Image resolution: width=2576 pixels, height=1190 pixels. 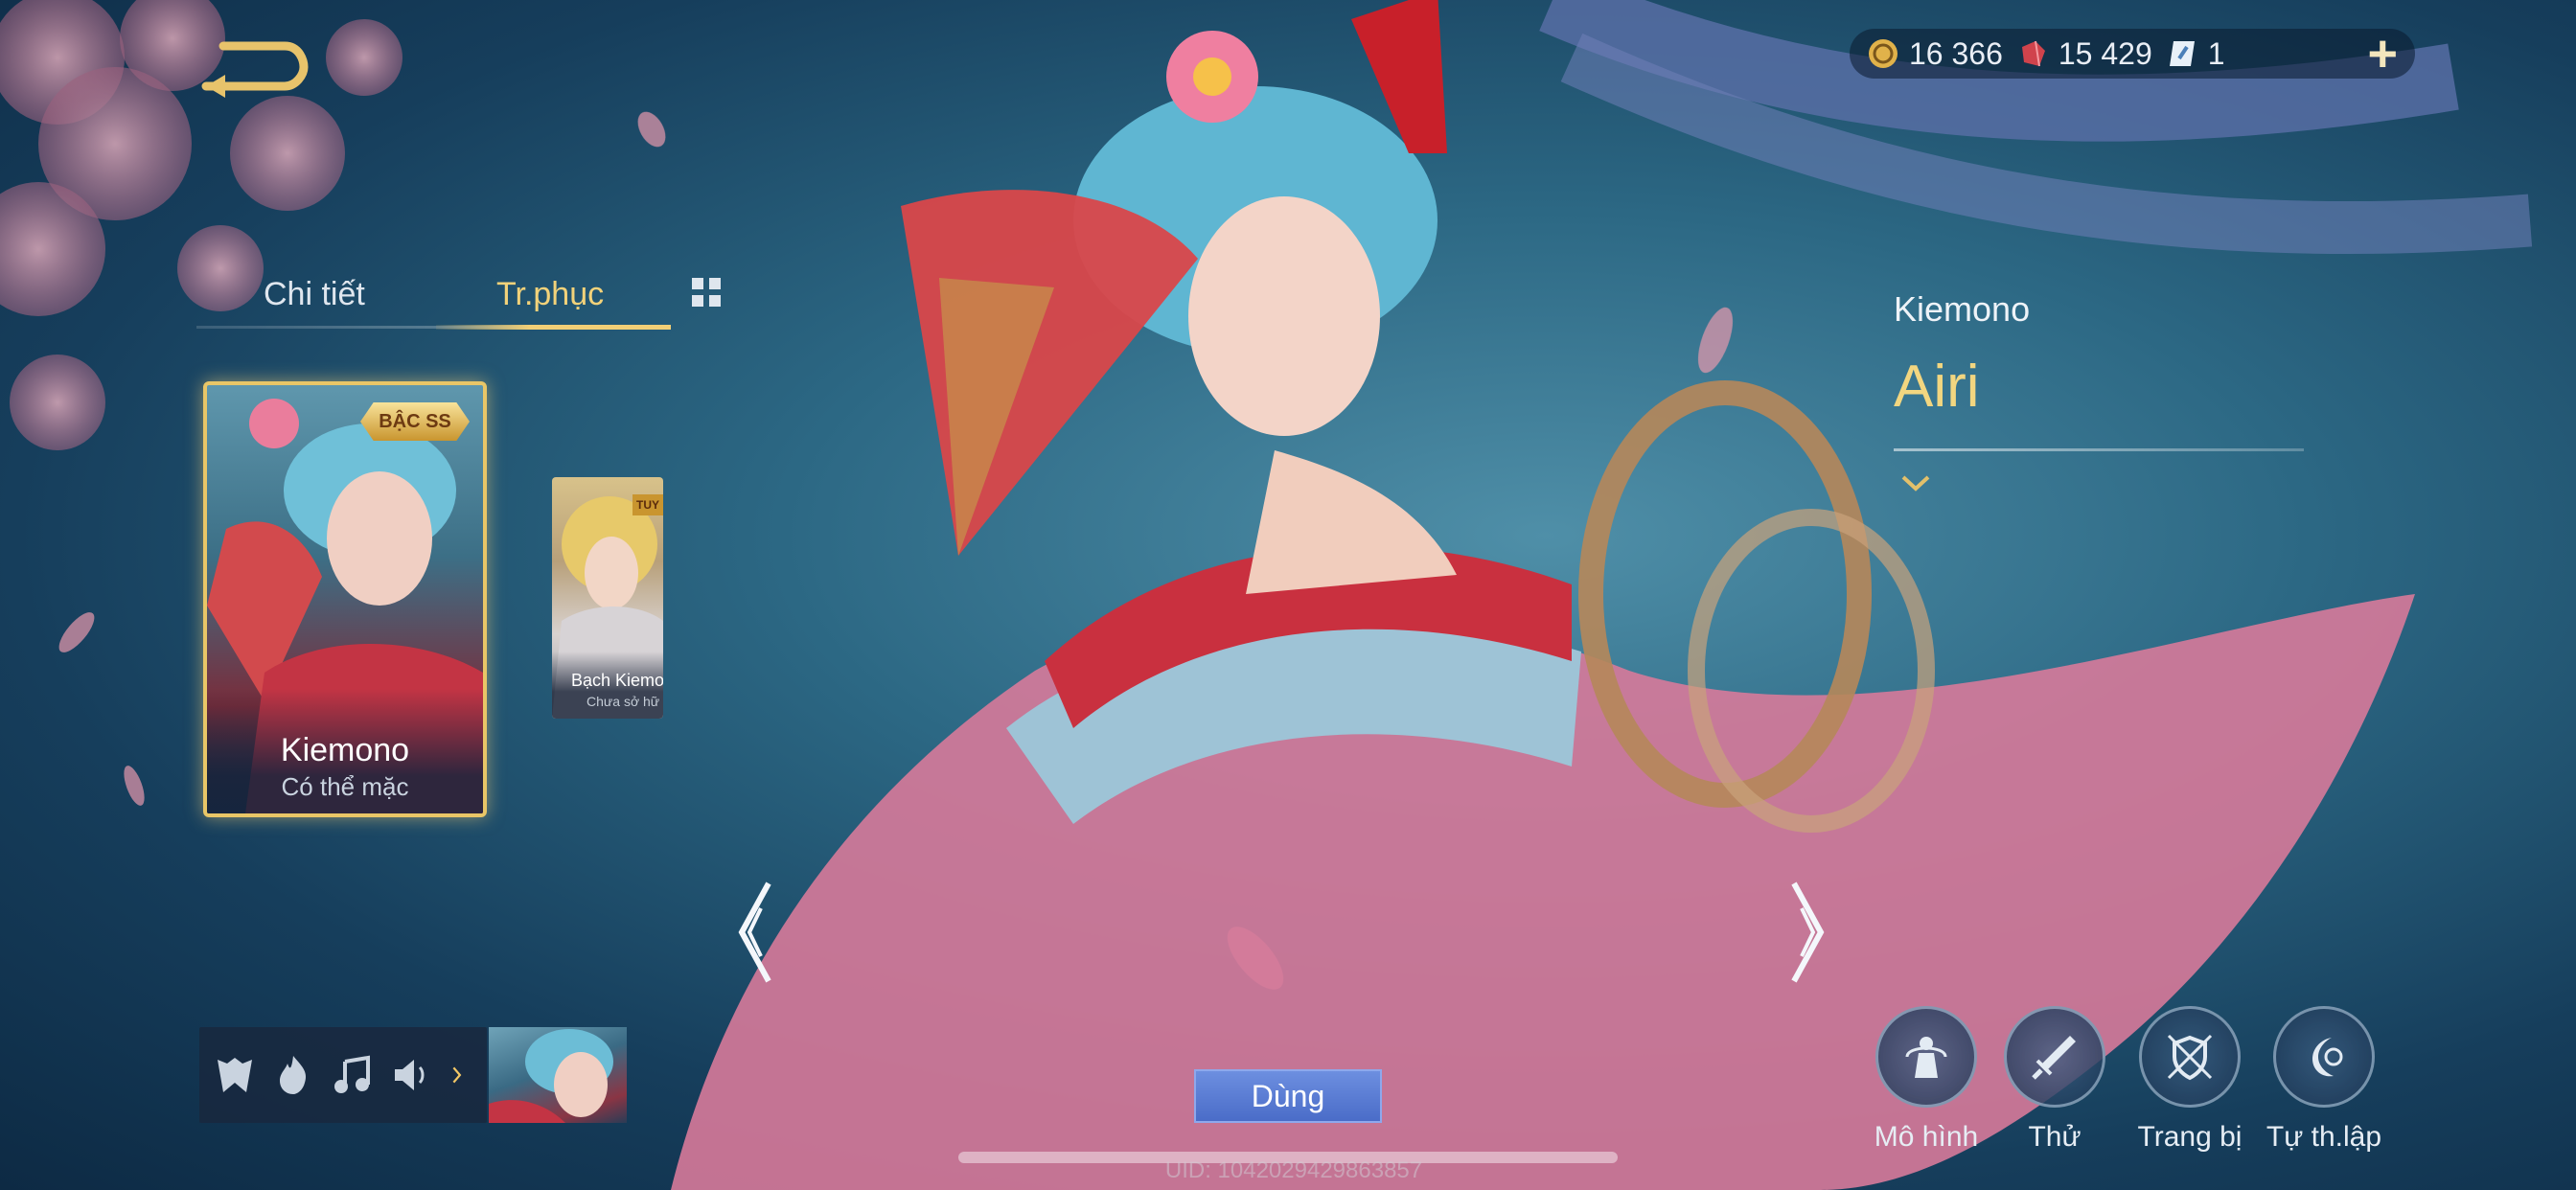 I want to click on skill-effect-icon, so click(x=293, y=1075).